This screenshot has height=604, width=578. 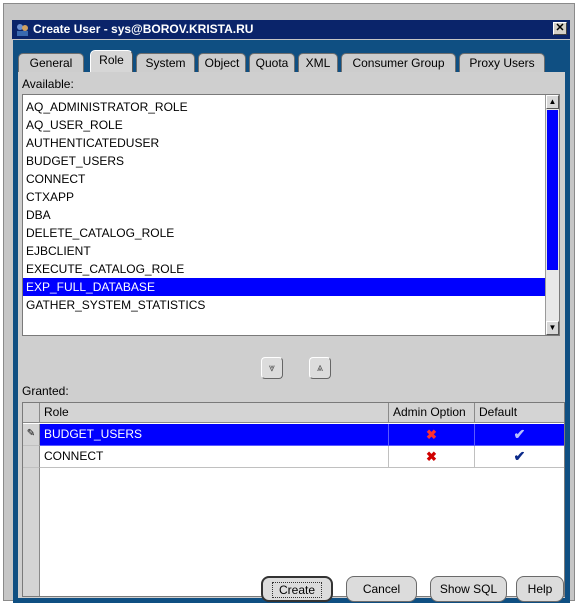 I want to click on list-item: DBA, so click(x=285, y=215).